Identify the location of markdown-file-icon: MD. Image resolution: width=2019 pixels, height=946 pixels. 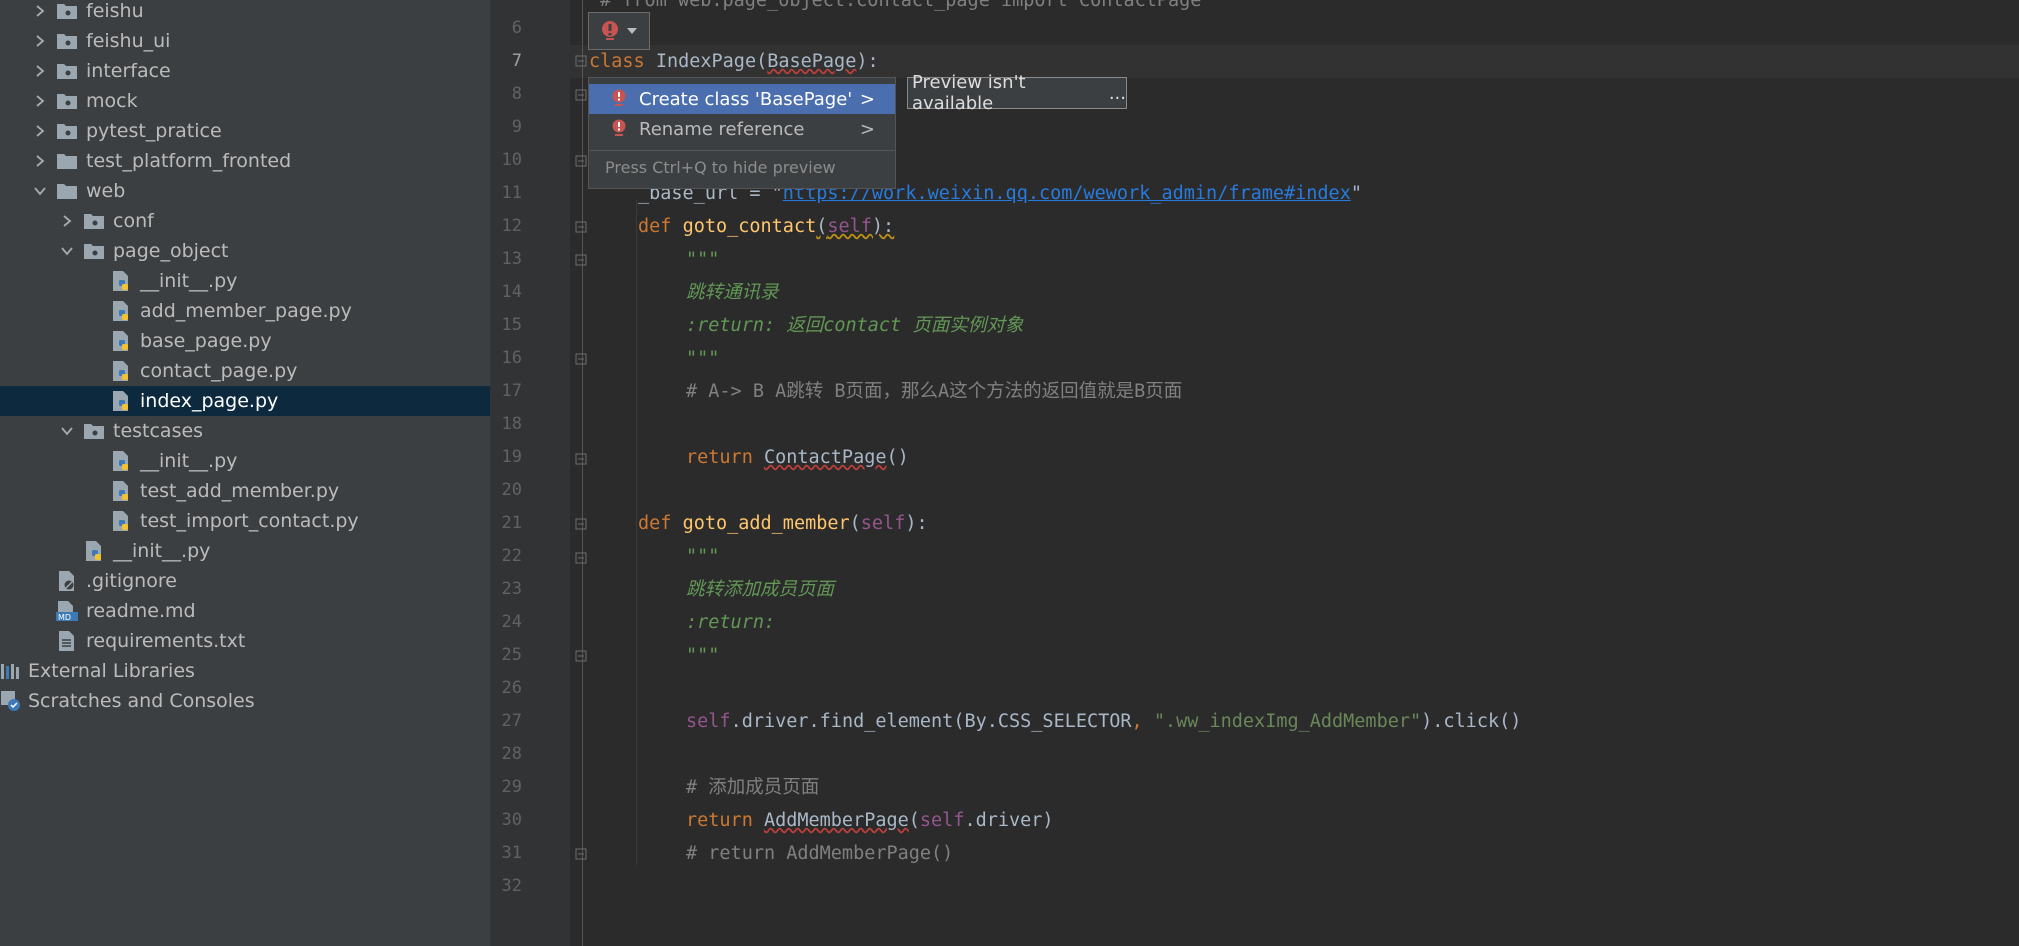
(67, 611).